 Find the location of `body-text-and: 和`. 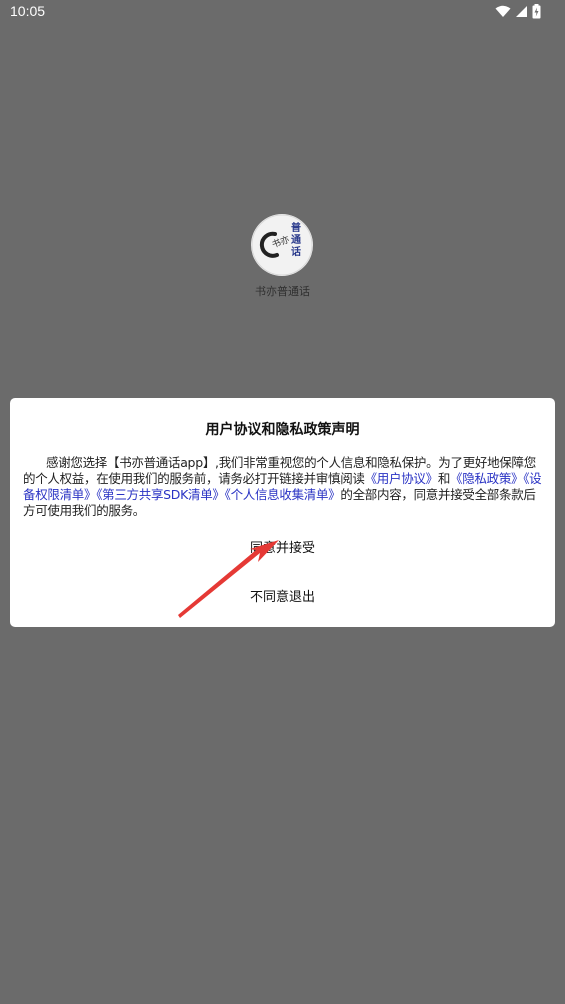

body-text-and: 和 is located at coordinates (444, 478).